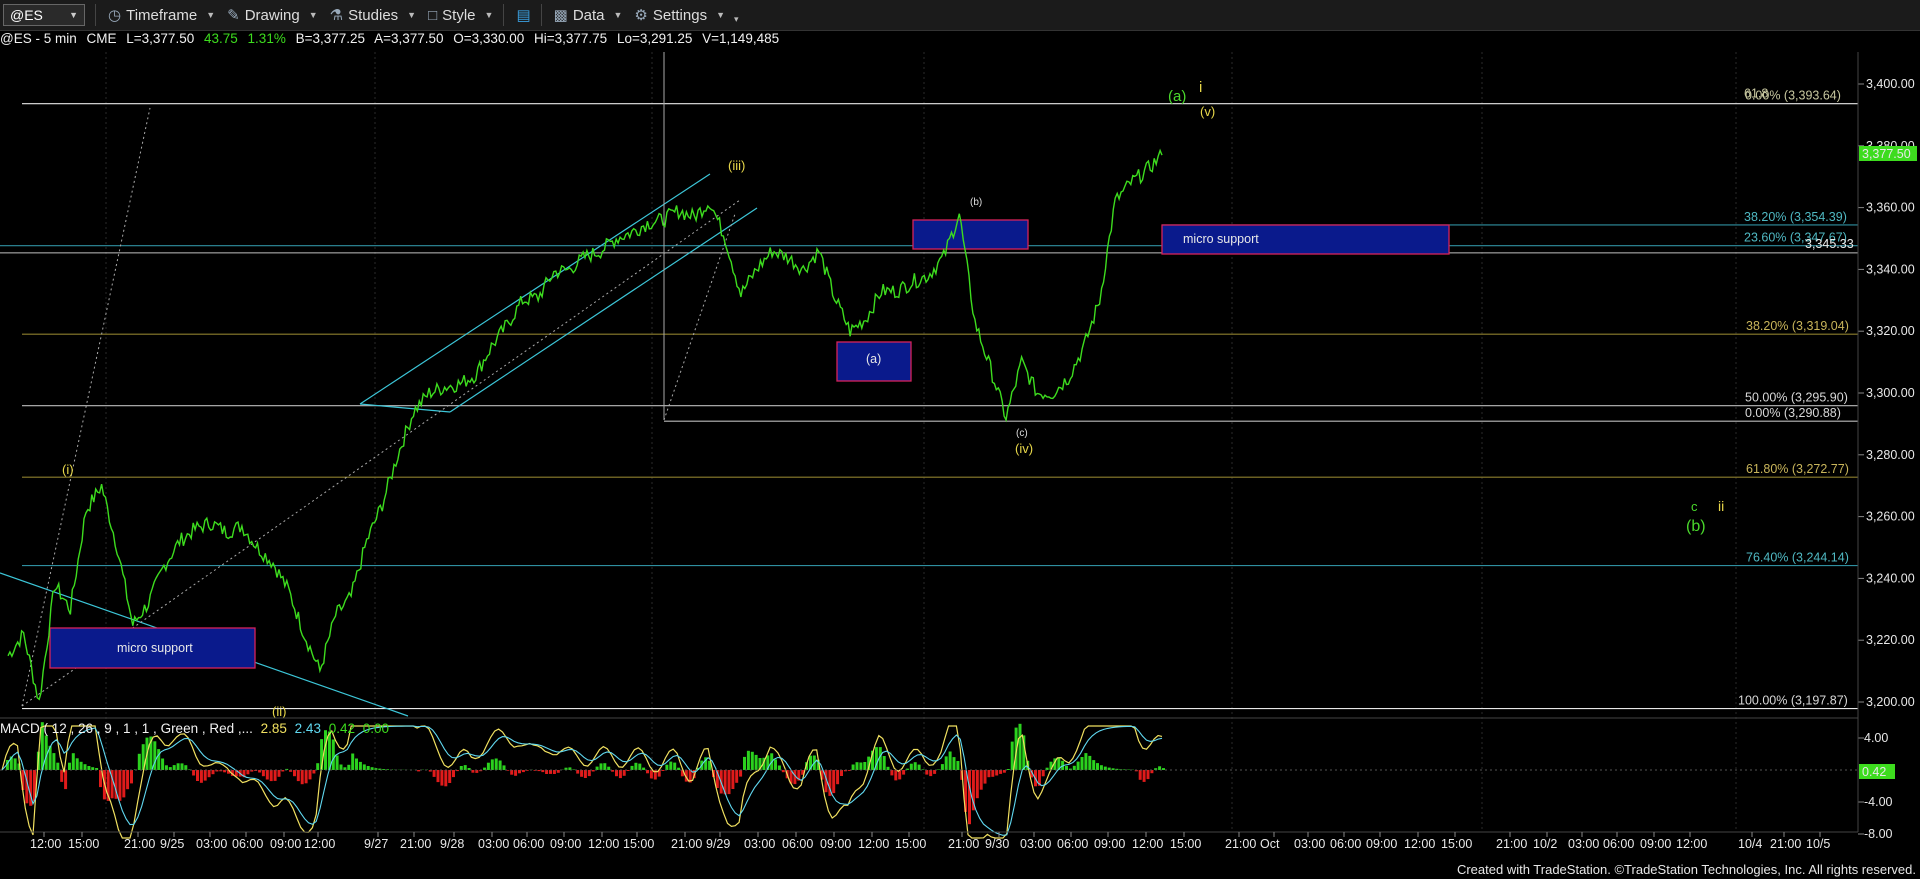  What do you see at coordinates (1024, 448) in the screenshot?
I see `wave-label: (iv)` at bounding box center [1024, 448].